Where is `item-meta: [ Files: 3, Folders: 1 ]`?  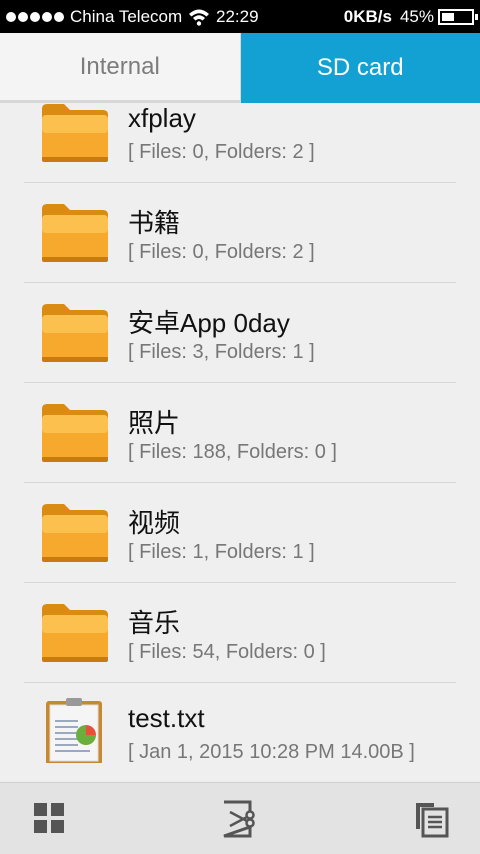
item-meta: [ Files: 3, Folders: 1 ] is located at coordinates (221, 352).